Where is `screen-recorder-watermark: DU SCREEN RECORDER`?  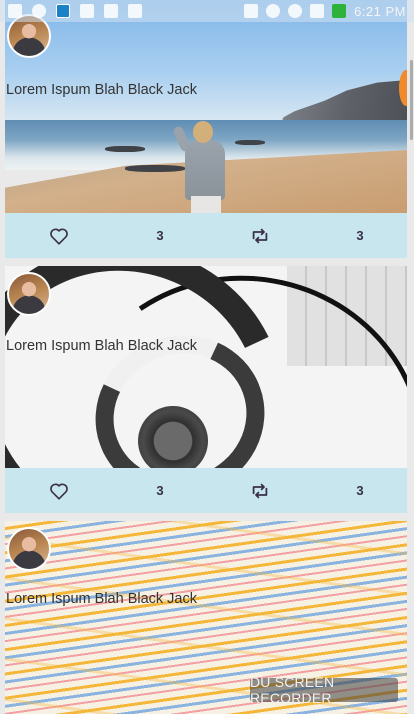 screen-recorder-watermark: DU SCREEN RECORDER is located at coordinates (324, 690).